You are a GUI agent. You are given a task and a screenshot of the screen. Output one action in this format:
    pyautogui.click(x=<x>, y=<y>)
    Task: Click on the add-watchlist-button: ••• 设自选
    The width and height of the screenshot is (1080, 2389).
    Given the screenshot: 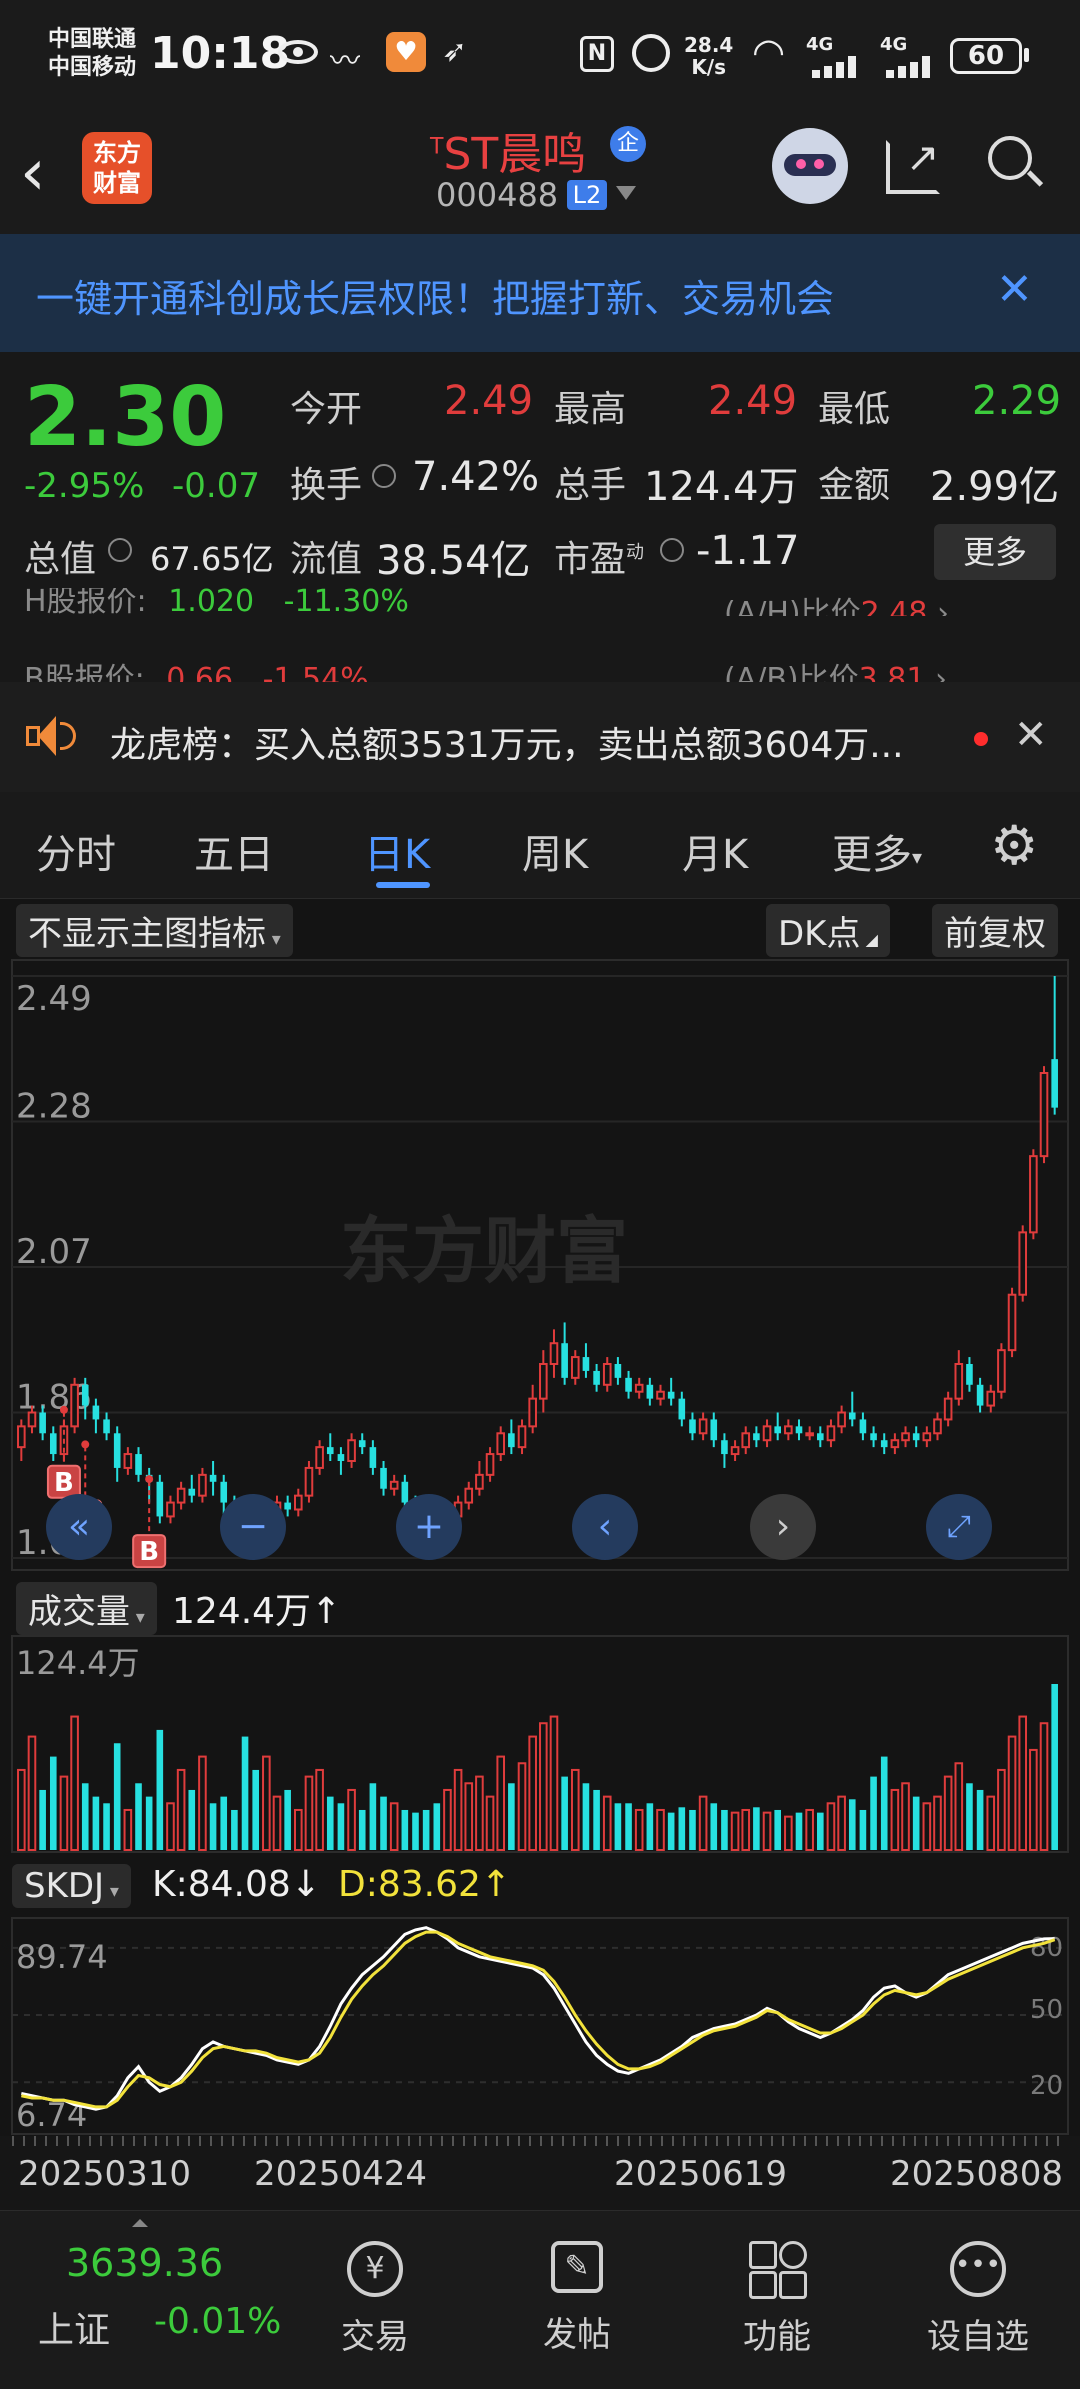 What is the action you would take?
    pyautogui.click(x=978, y=2300)
    